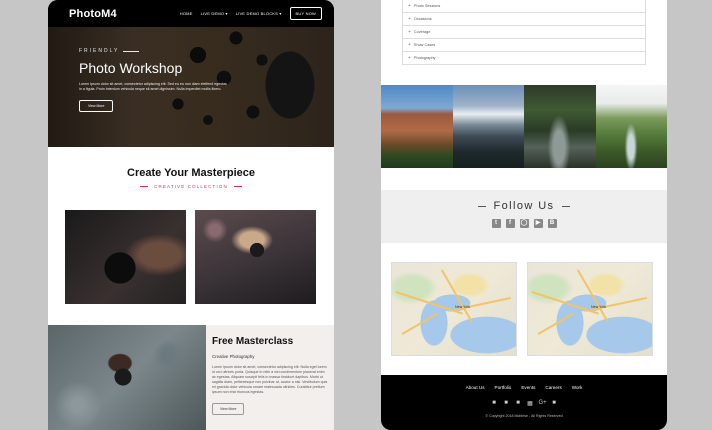 The width and height of the screenshot is (712, 430). Describe the element at coordinates (253, 341) in the screenshot. I see `masterclass-title: Free Masterclass` at that location.